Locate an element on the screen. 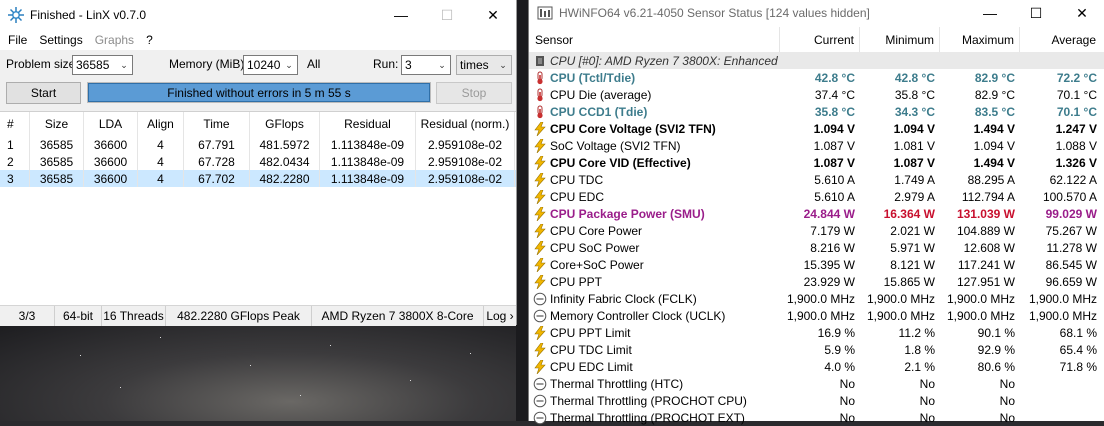 The width and height of the screenshot is (1104, 426). column-header-average: Average is located at coordinates (1062, 39).